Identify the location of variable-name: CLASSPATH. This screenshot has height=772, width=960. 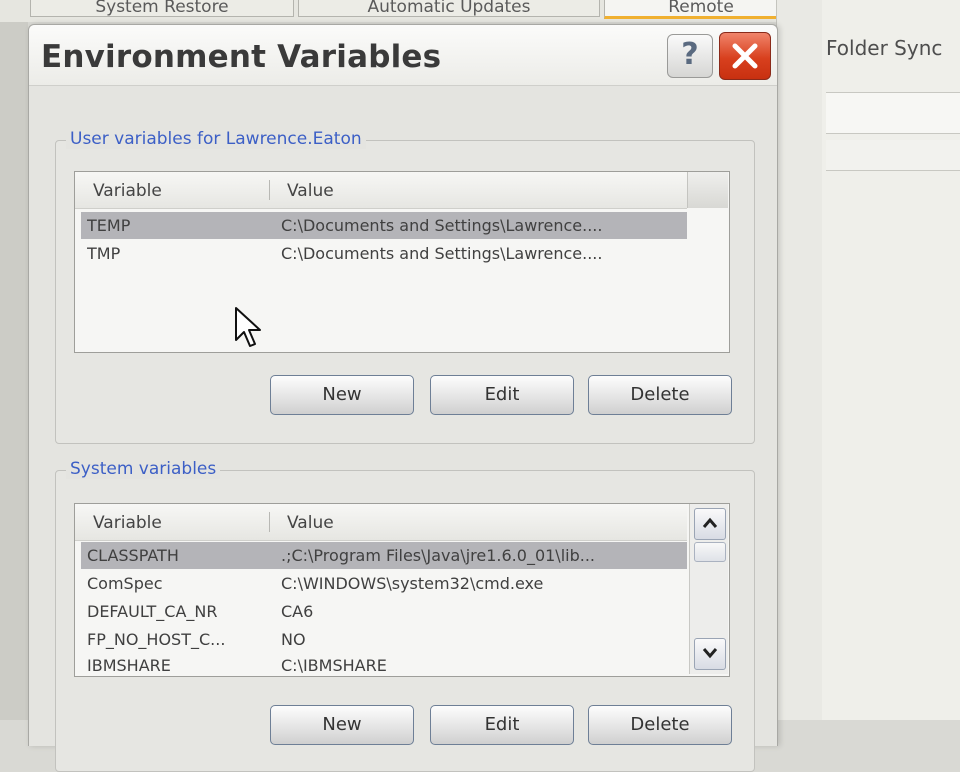
(133, 555).